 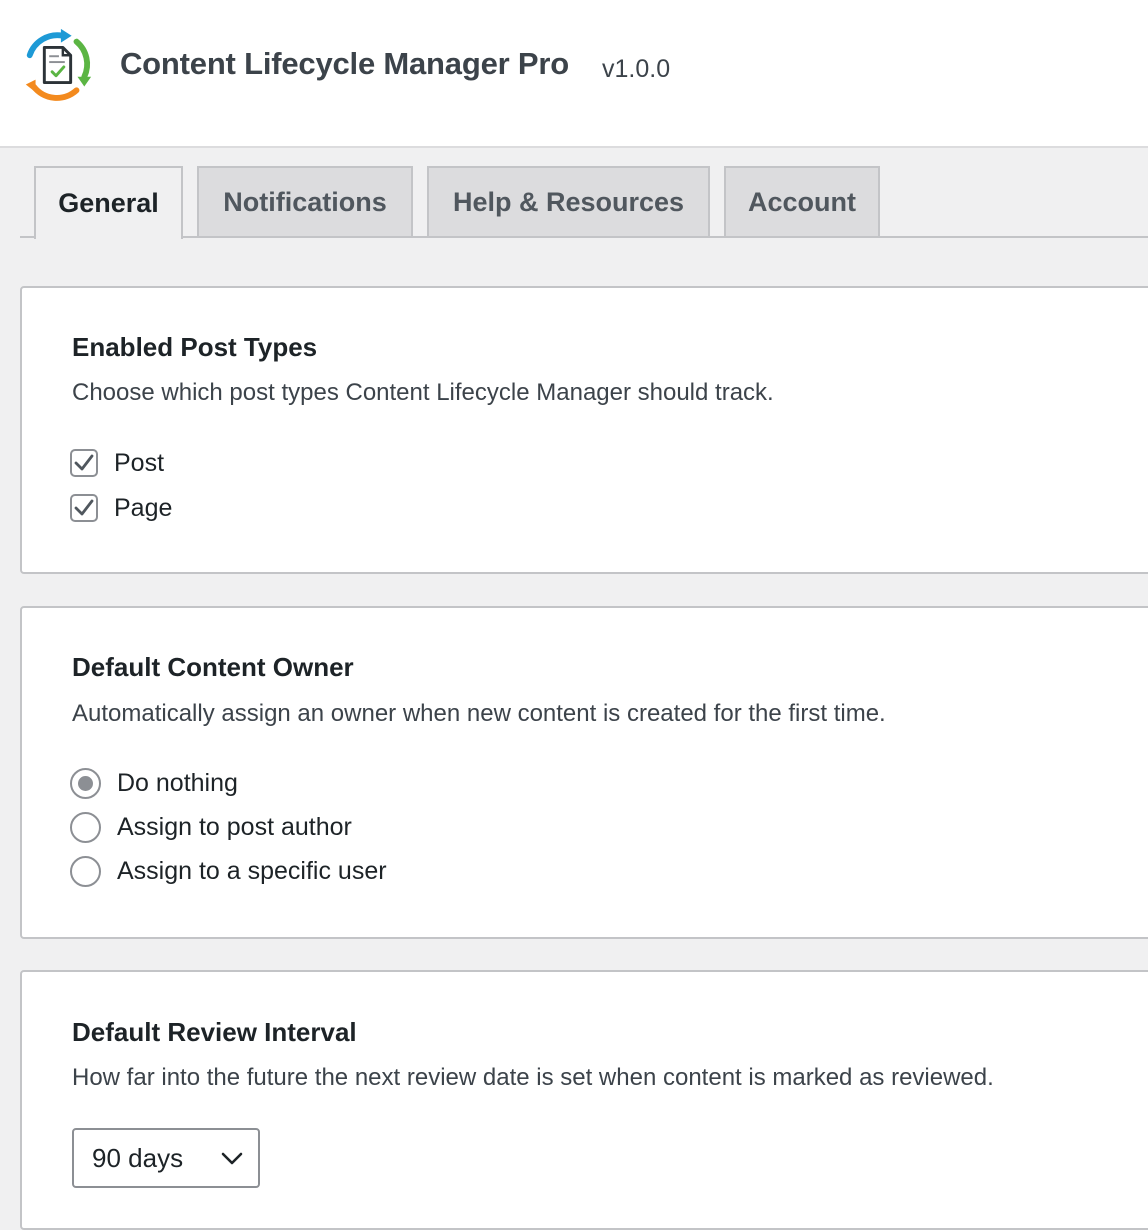 What do you see at coordinates (234, 826) in the screenshot?
I see `post-author-label: Assign to post author` at bounding box center [234, 826].